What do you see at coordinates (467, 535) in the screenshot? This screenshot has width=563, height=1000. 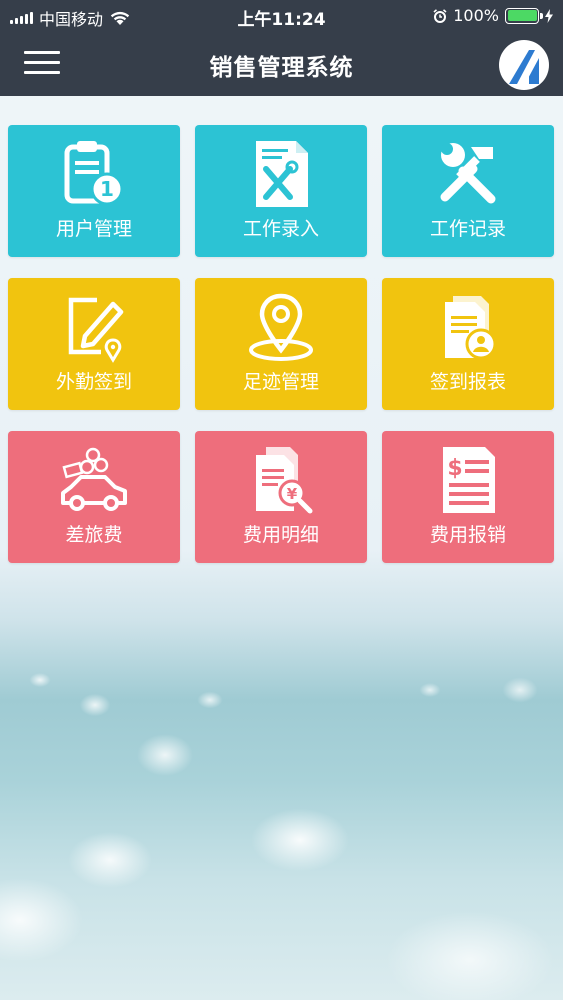 I see `tile-label: 费用报销` at bounding box center [467, 535].